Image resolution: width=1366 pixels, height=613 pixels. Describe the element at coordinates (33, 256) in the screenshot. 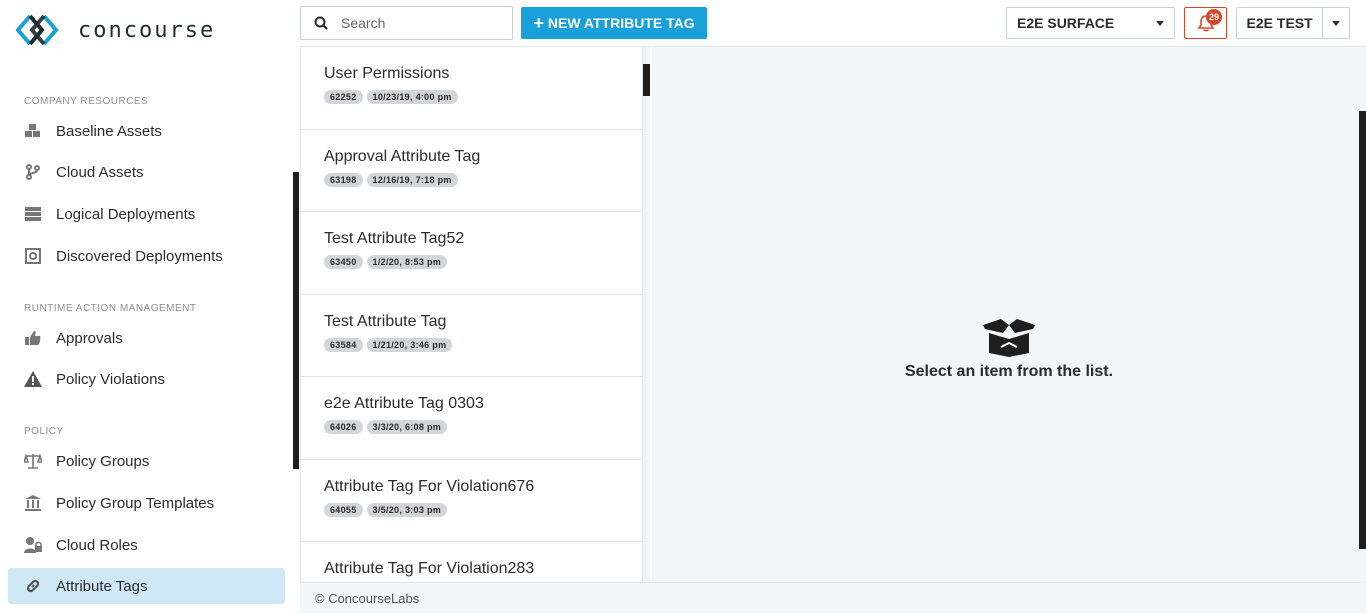

I see `discovered-icon` at that location.